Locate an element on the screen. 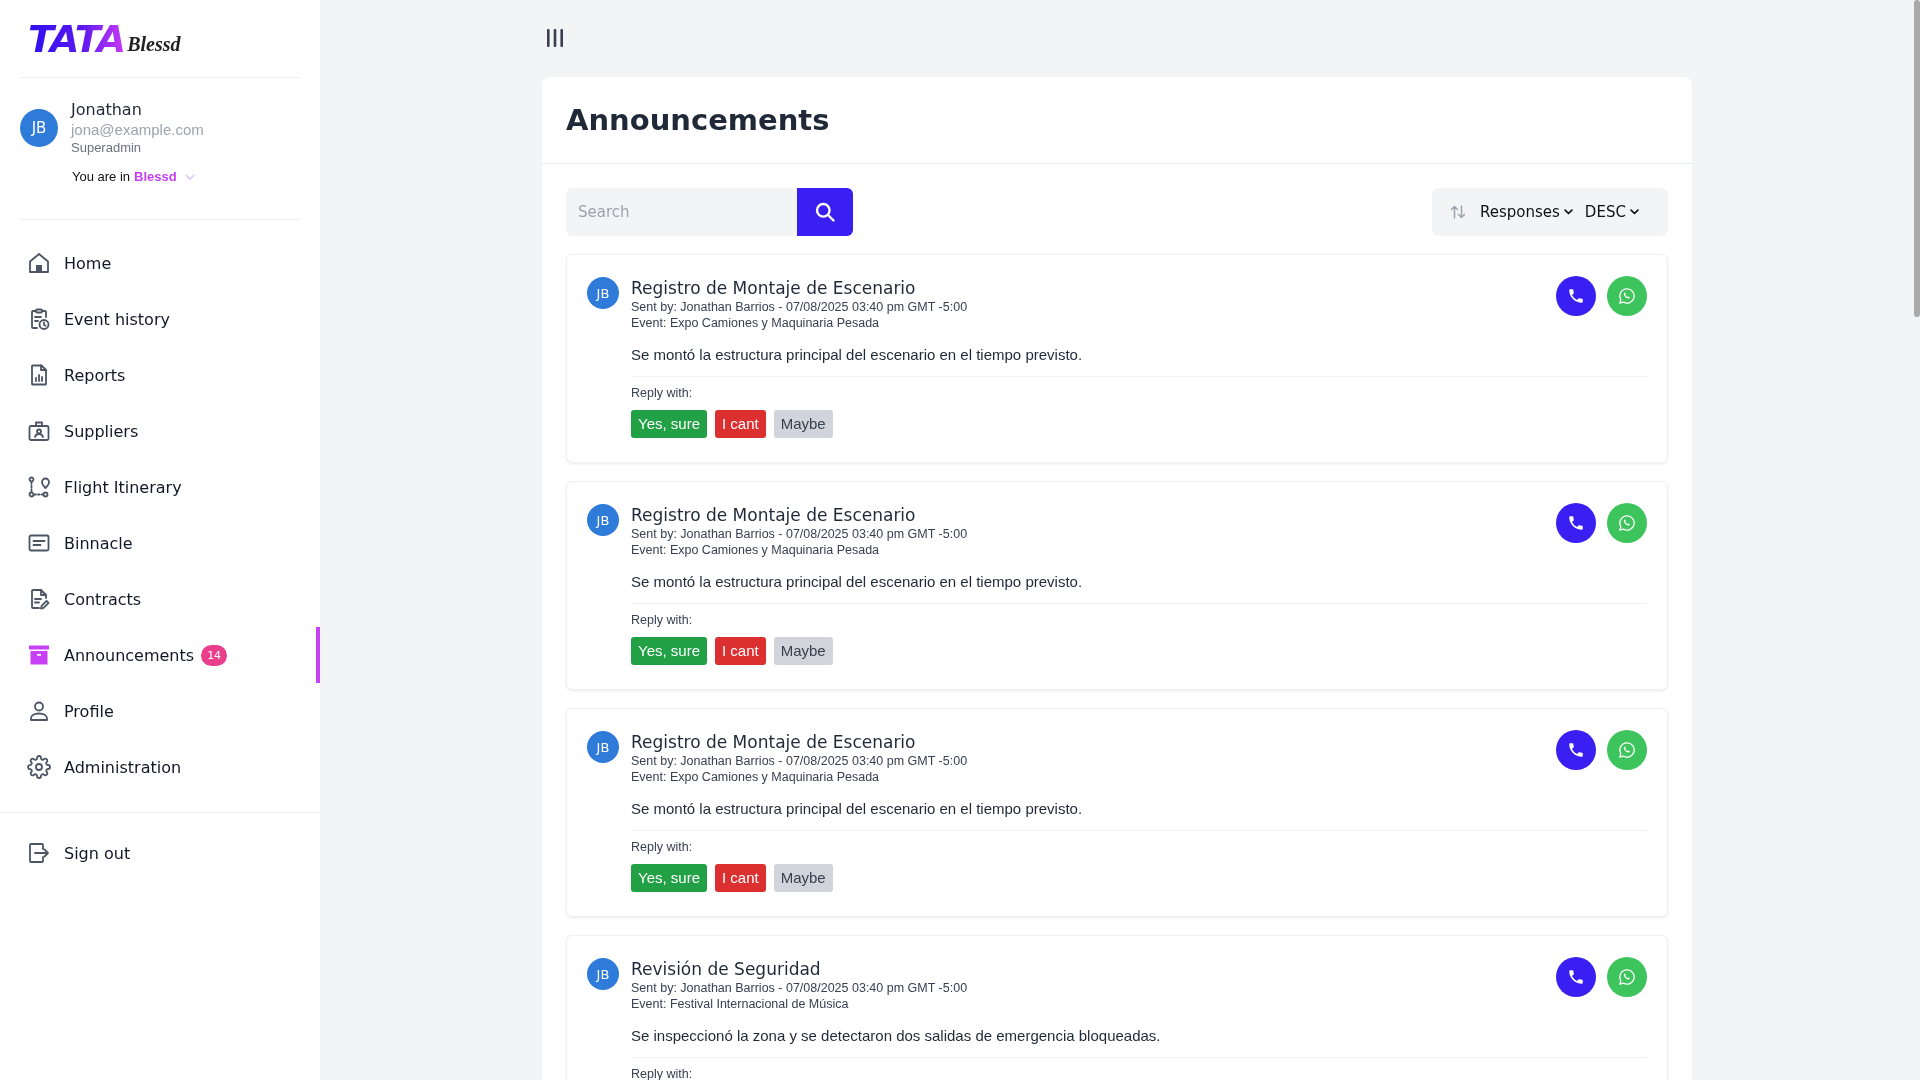 This screenshot has height=1080, width=1920. search-icon is located at coordinates (825, 212).